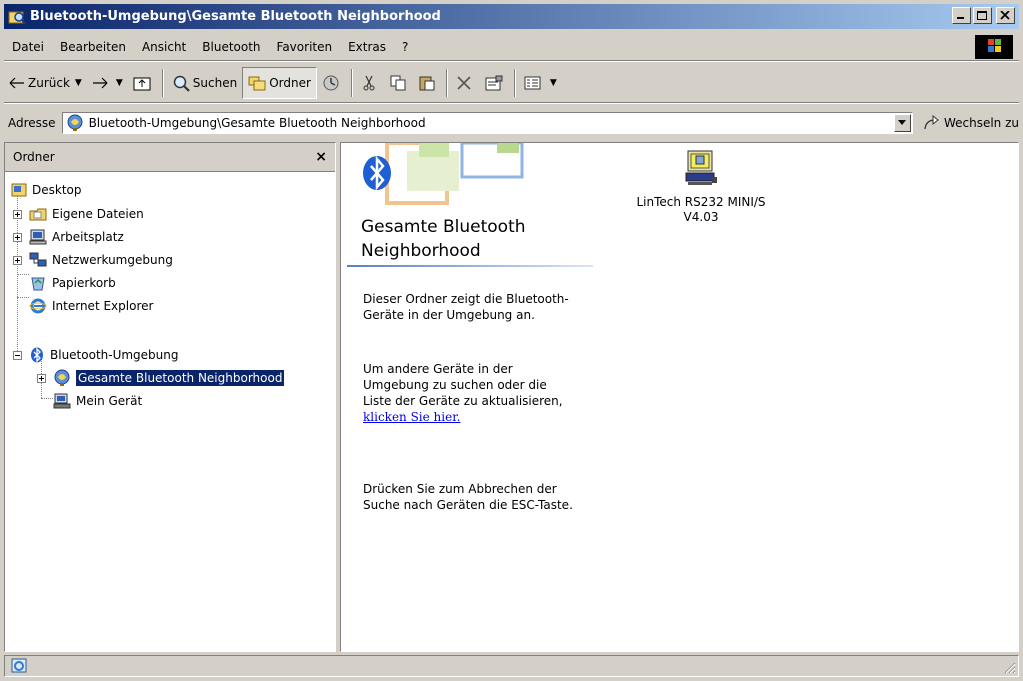  What do you see at coordinates (38, 259) in the screenshot?
I see `network-icon` at bounding box center [38, 259].